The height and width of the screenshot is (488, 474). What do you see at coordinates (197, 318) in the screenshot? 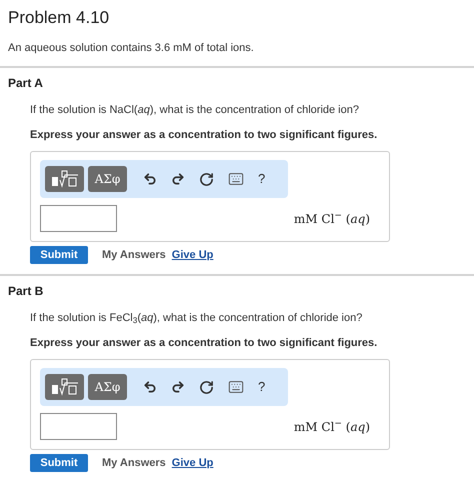
I see `question-text: If the solution is FeCl$_{3}$(aq), what is the concentration of chloride ion?` at bounding box center [197, 318].